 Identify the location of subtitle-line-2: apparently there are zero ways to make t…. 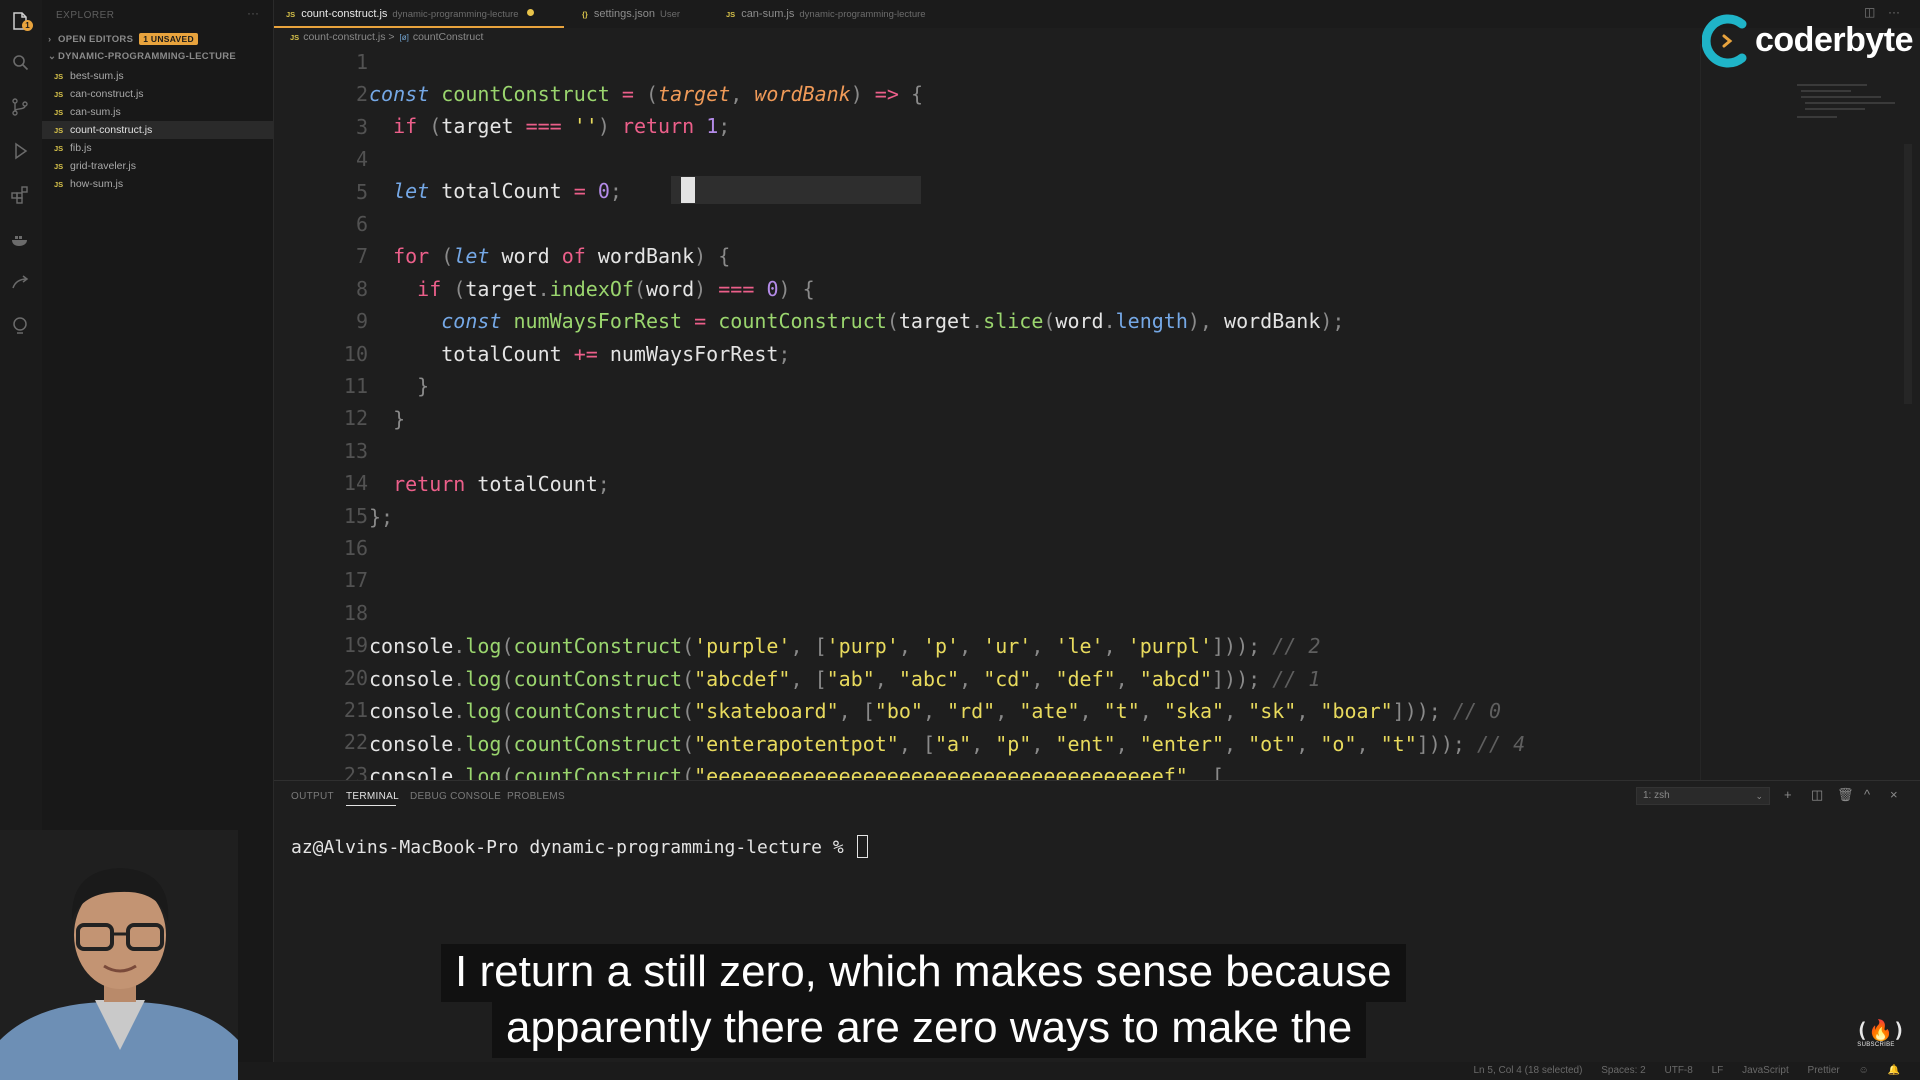
(929, 1029).